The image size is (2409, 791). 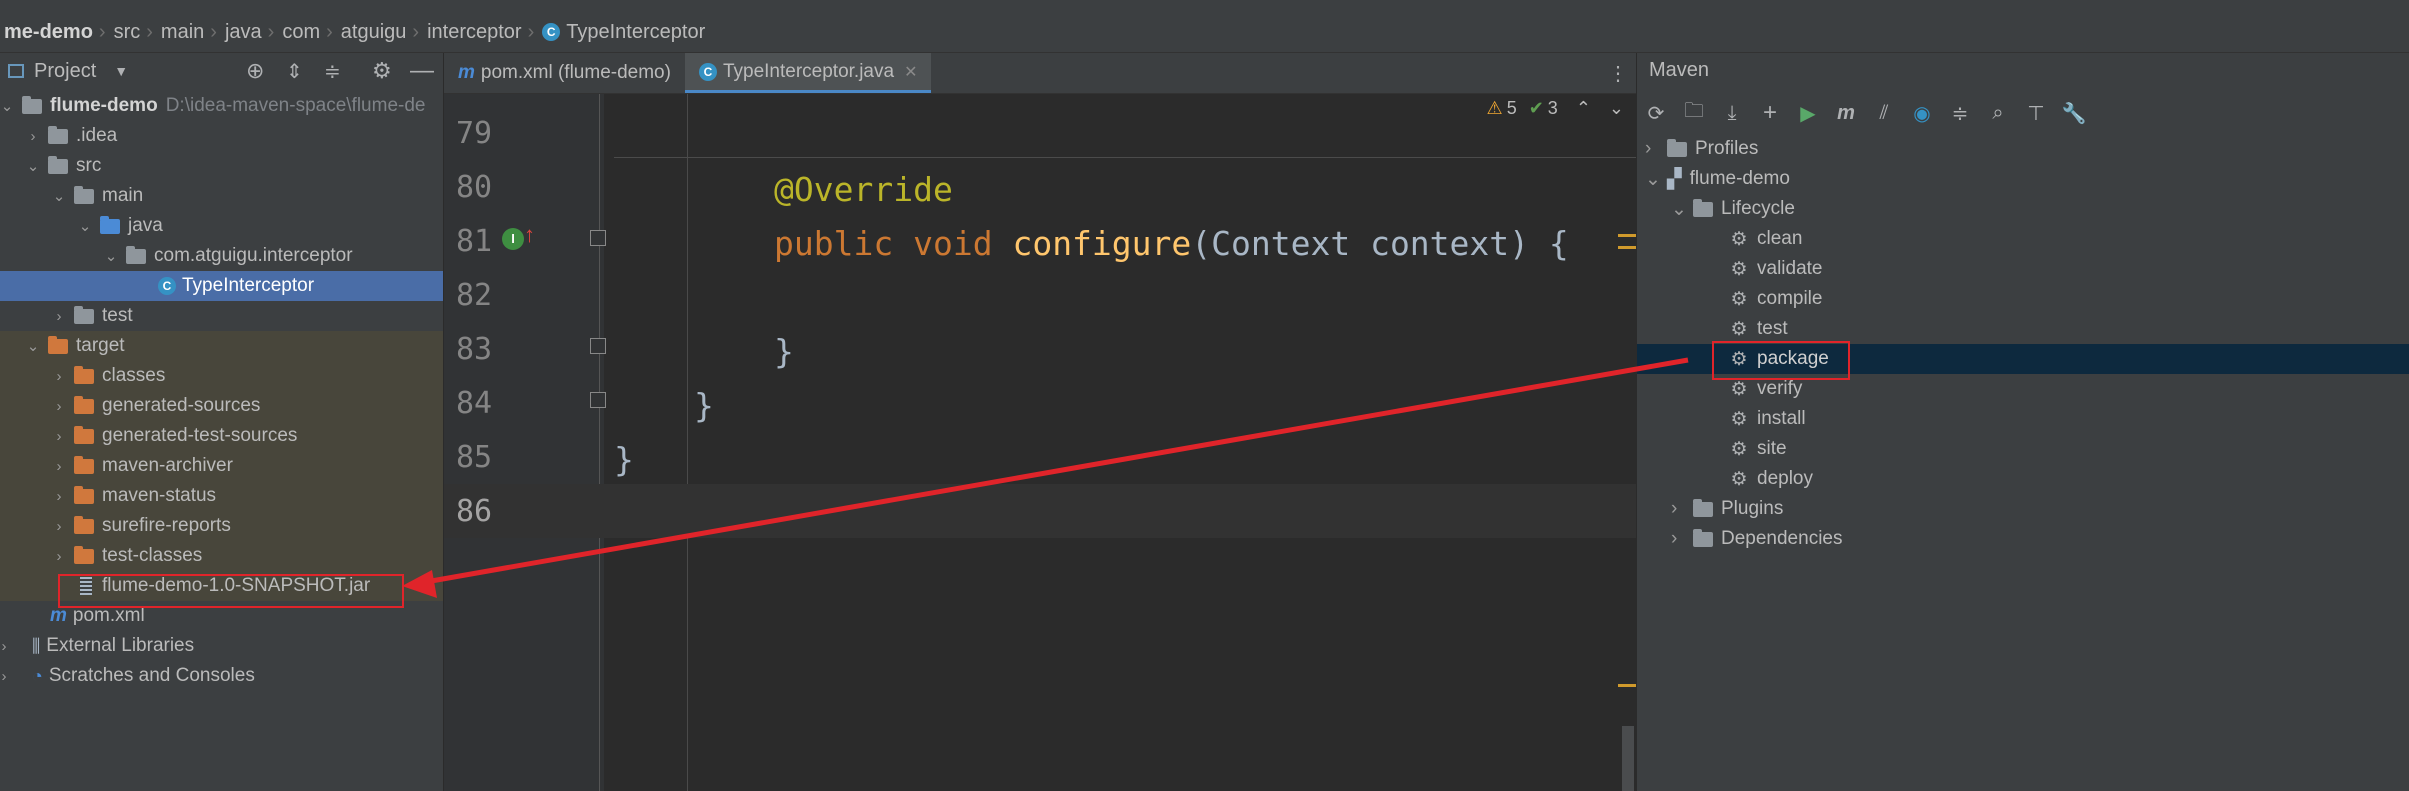 What do you see at coordinates (419, 584) in the screenshot?
I see `arrowhead` at bounding box center [419, 584].